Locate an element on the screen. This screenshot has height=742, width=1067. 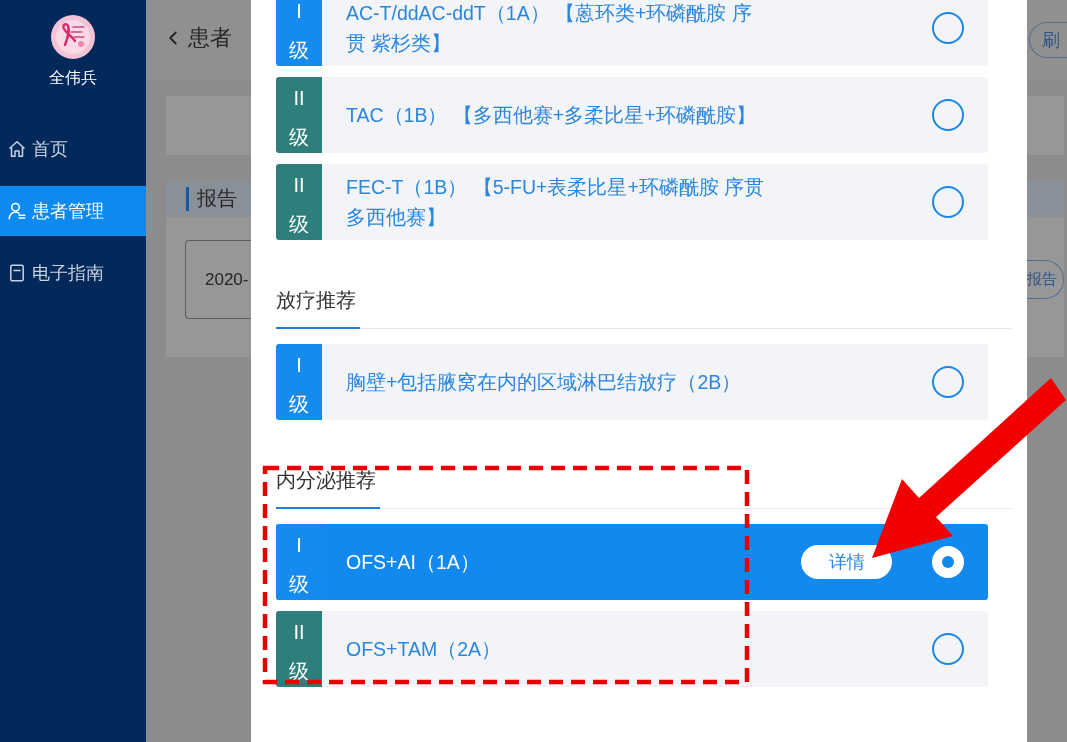
section-title: 报告 is located at coordinates (217, 198).